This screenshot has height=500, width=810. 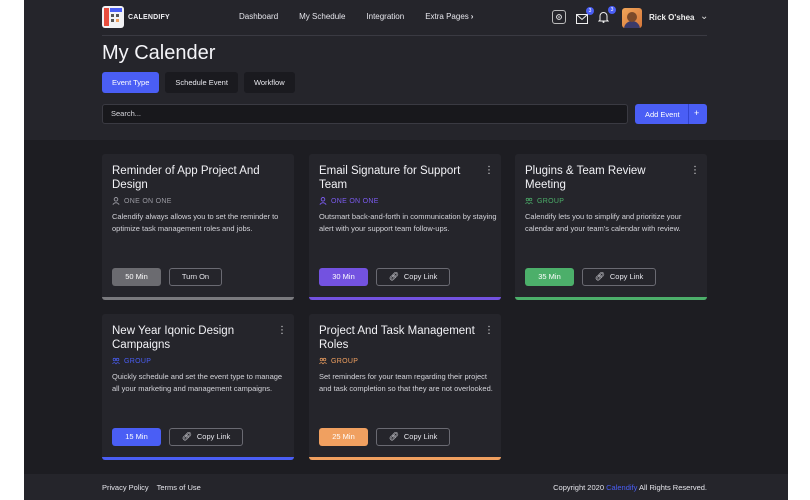 What do you see at coordinates (603, 17) in the screenshot?
I see `bell-icon` at bounding box center [603, 17].